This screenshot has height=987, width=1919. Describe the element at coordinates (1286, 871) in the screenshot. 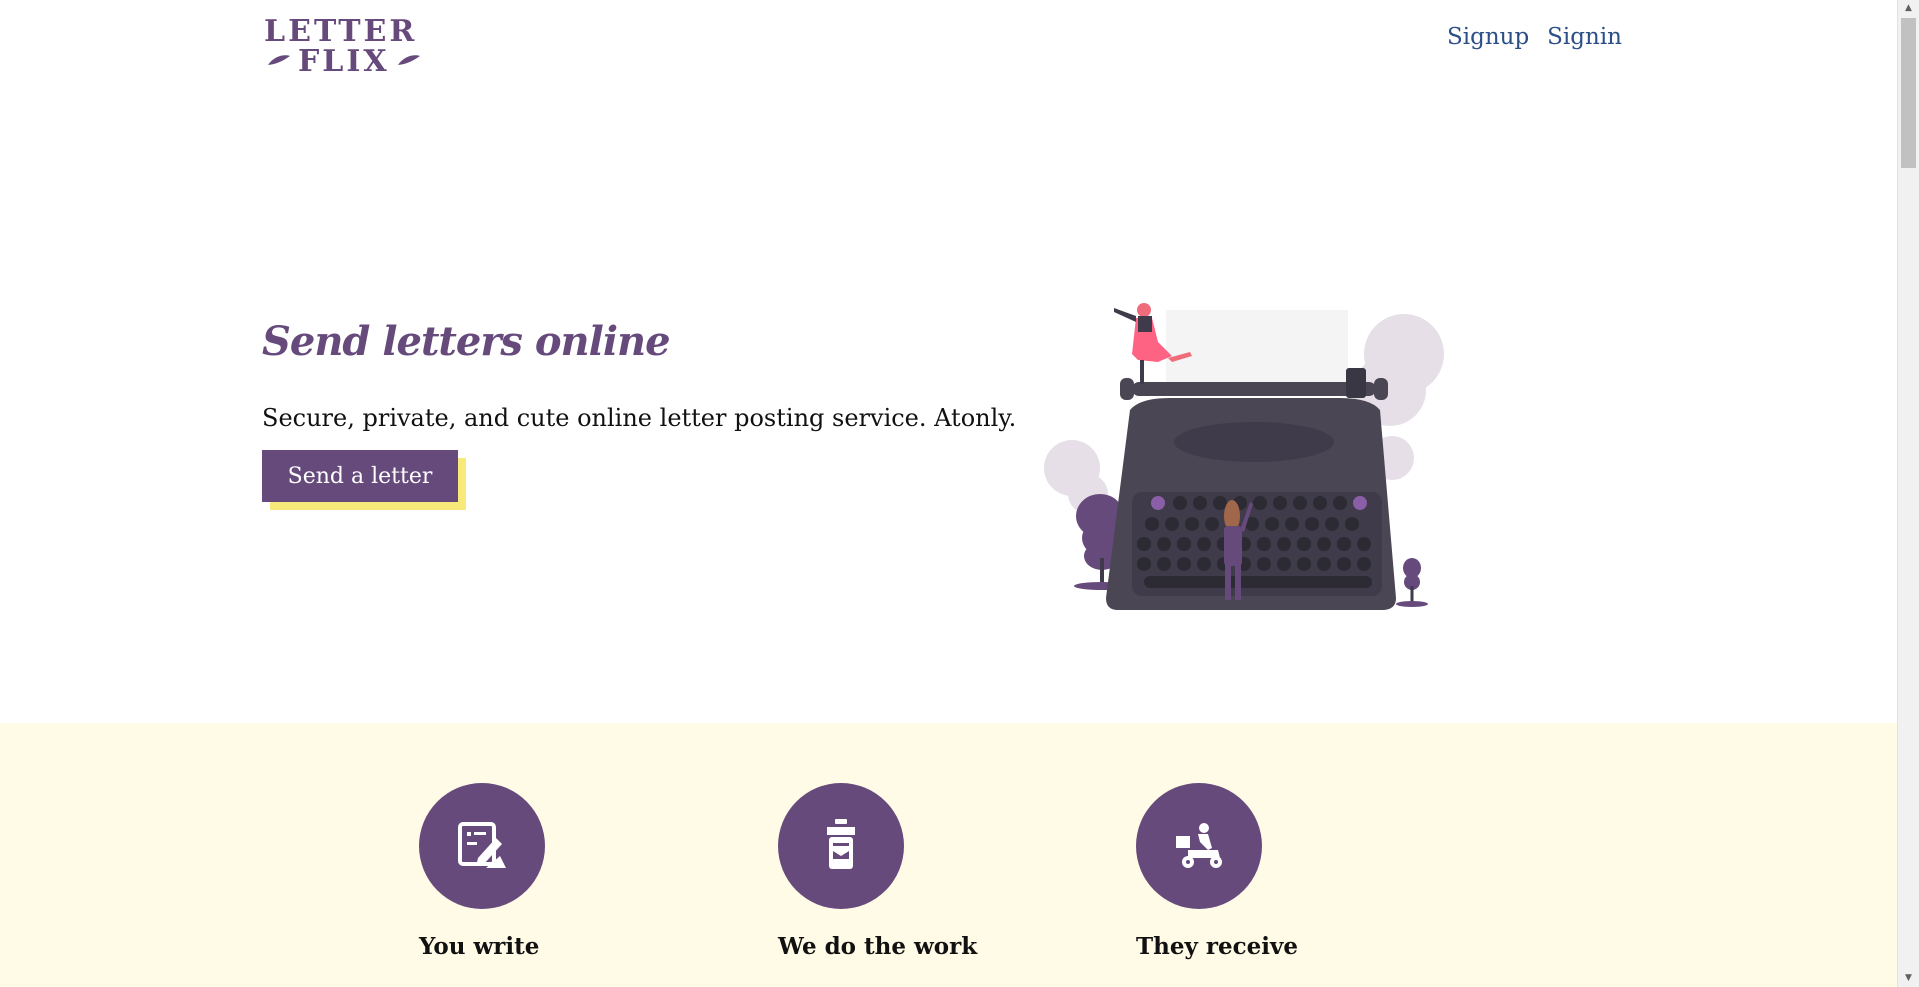

I see `feature-they-receive: They receive` at that location.